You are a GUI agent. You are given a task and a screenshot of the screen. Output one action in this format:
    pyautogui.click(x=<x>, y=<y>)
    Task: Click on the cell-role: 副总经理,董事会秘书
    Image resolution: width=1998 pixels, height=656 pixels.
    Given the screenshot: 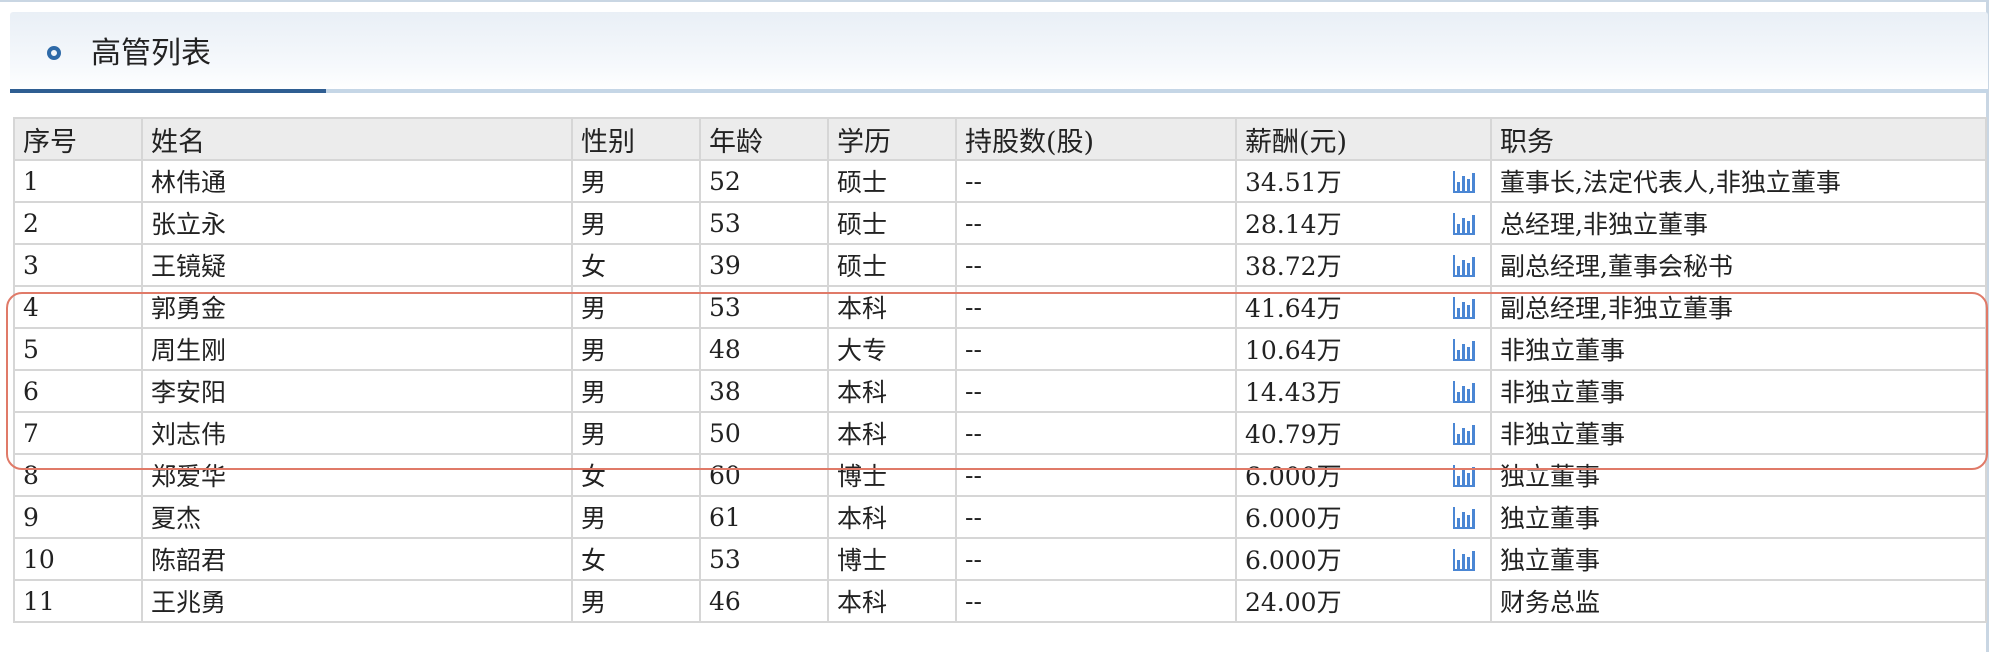 What is the action you would take?
    pyautogui.click(x=1738, y=265)
    